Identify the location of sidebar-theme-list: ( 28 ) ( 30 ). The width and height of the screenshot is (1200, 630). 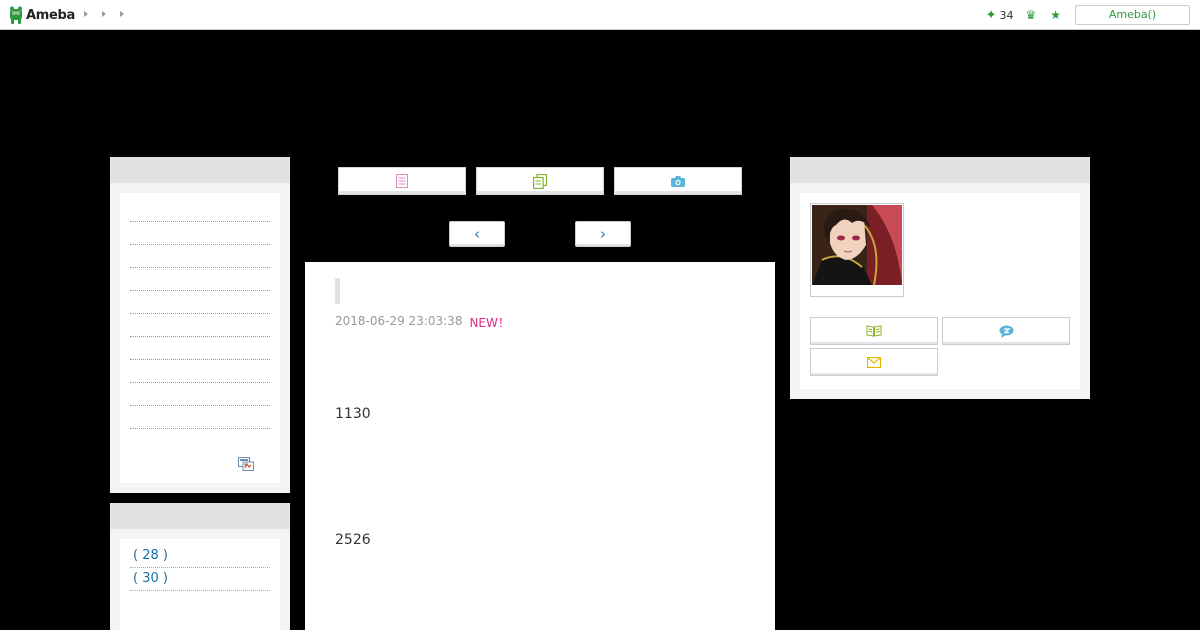
(200, 566).